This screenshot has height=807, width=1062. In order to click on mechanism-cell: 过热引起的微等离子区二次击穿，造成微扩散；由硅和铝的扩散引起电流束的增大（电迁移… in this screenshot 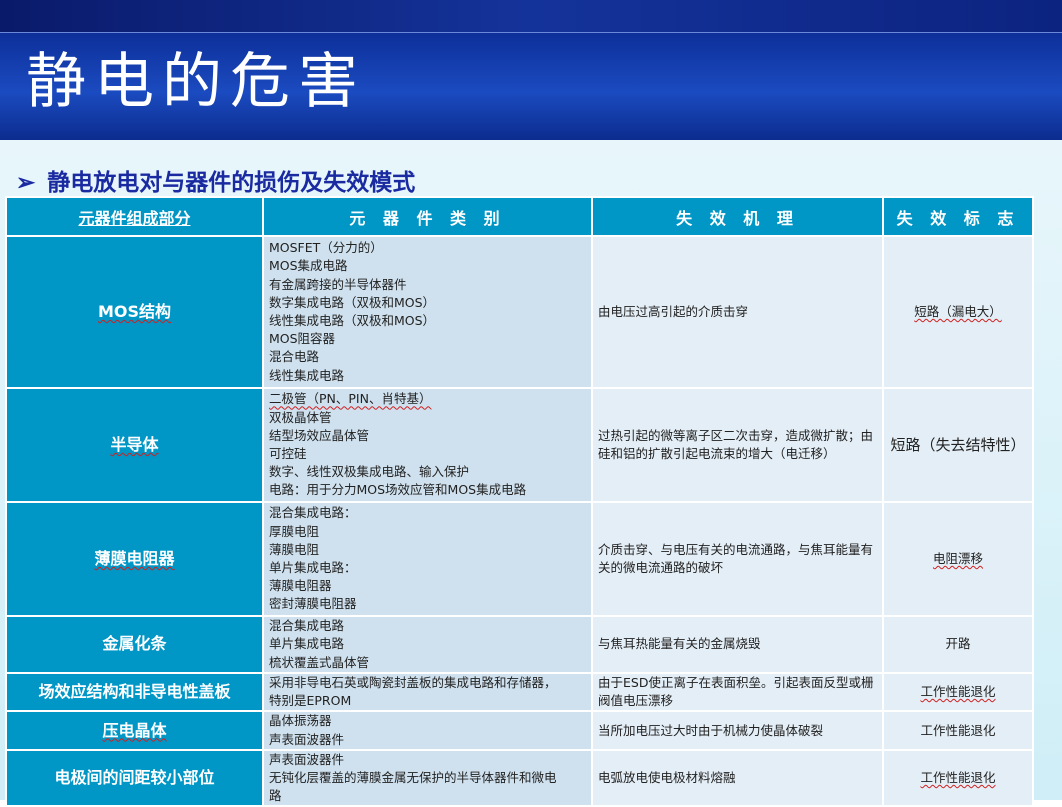, I will do `click(737, 445)`.